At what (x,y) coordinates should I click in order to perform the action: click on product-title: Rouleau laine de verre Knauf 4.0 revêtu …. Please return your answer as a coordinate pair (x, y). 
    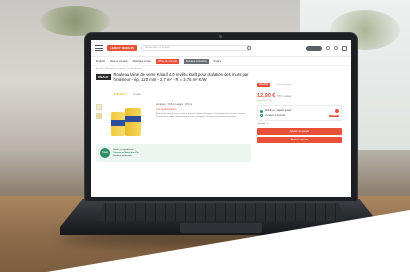
    Looking at the image, I should click on (181, 77).